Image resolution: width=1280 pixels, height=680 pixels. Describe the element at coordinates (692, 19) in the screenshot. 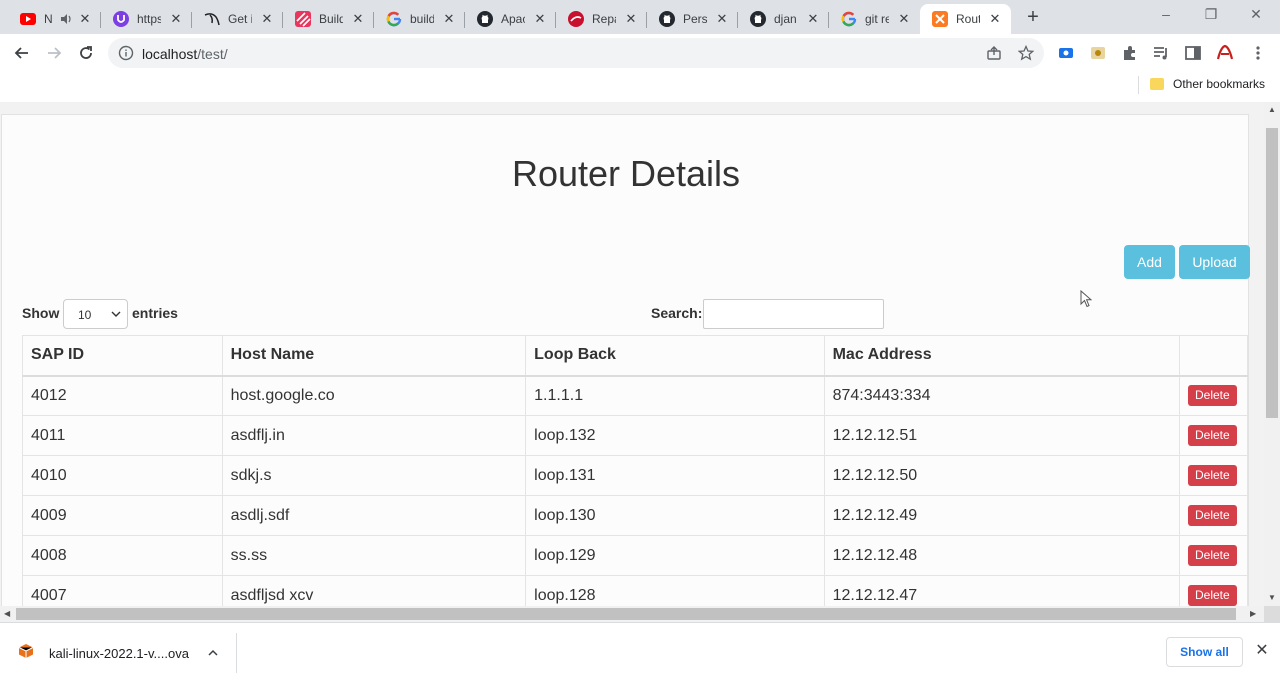

I see `browser-tab: Perso ✕` at that location.